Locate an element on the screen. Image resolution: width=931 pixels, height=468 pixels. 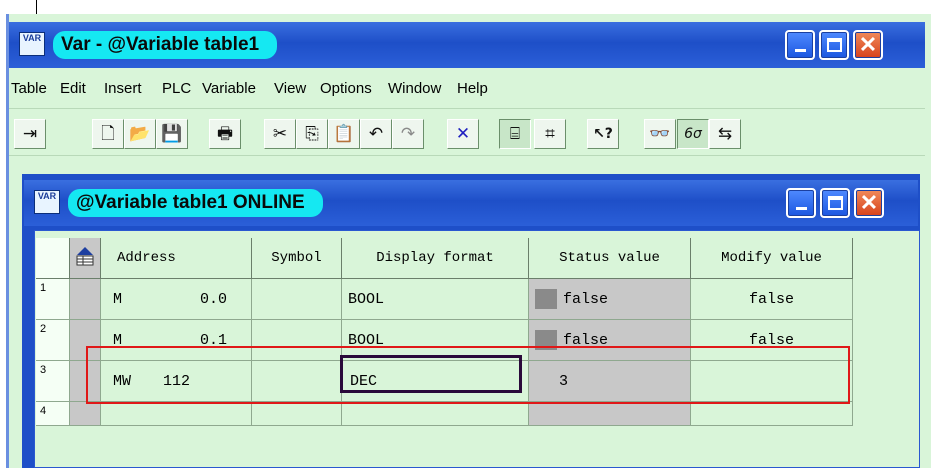
outer-maximize-button is located at coordinates (834, 45).